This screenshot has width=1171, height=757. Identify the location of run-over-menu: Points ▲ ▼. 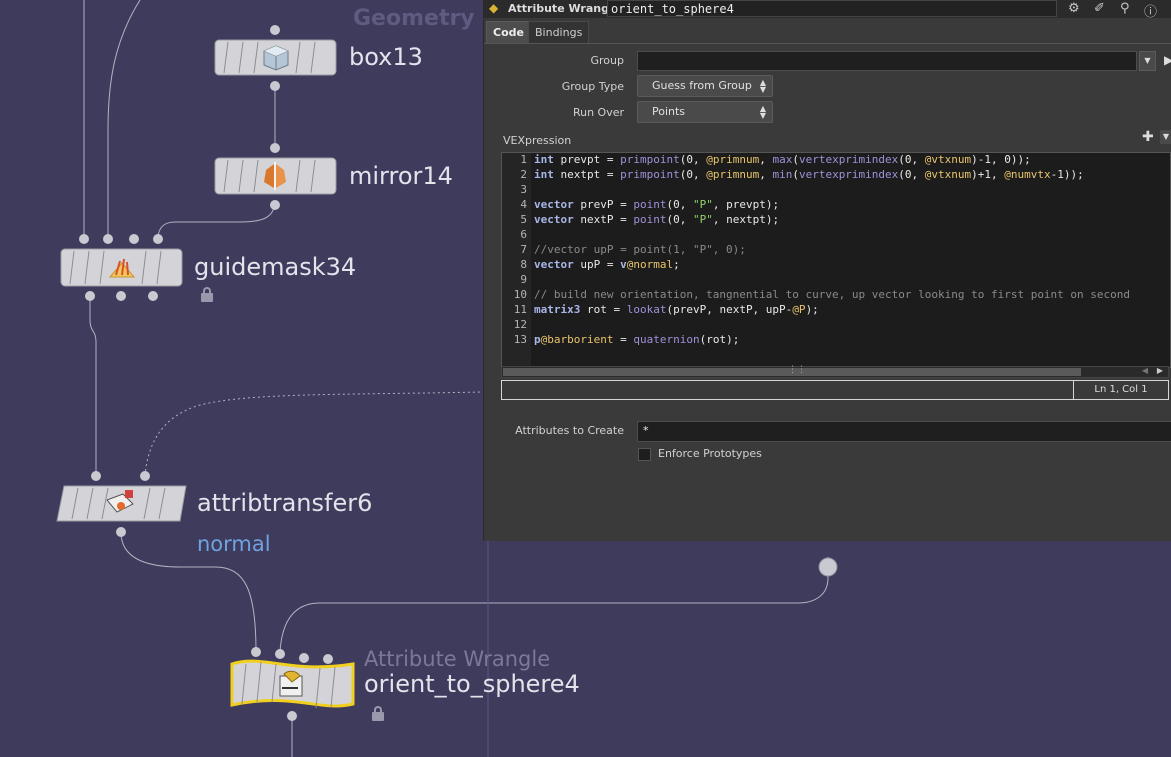
(705, 112).